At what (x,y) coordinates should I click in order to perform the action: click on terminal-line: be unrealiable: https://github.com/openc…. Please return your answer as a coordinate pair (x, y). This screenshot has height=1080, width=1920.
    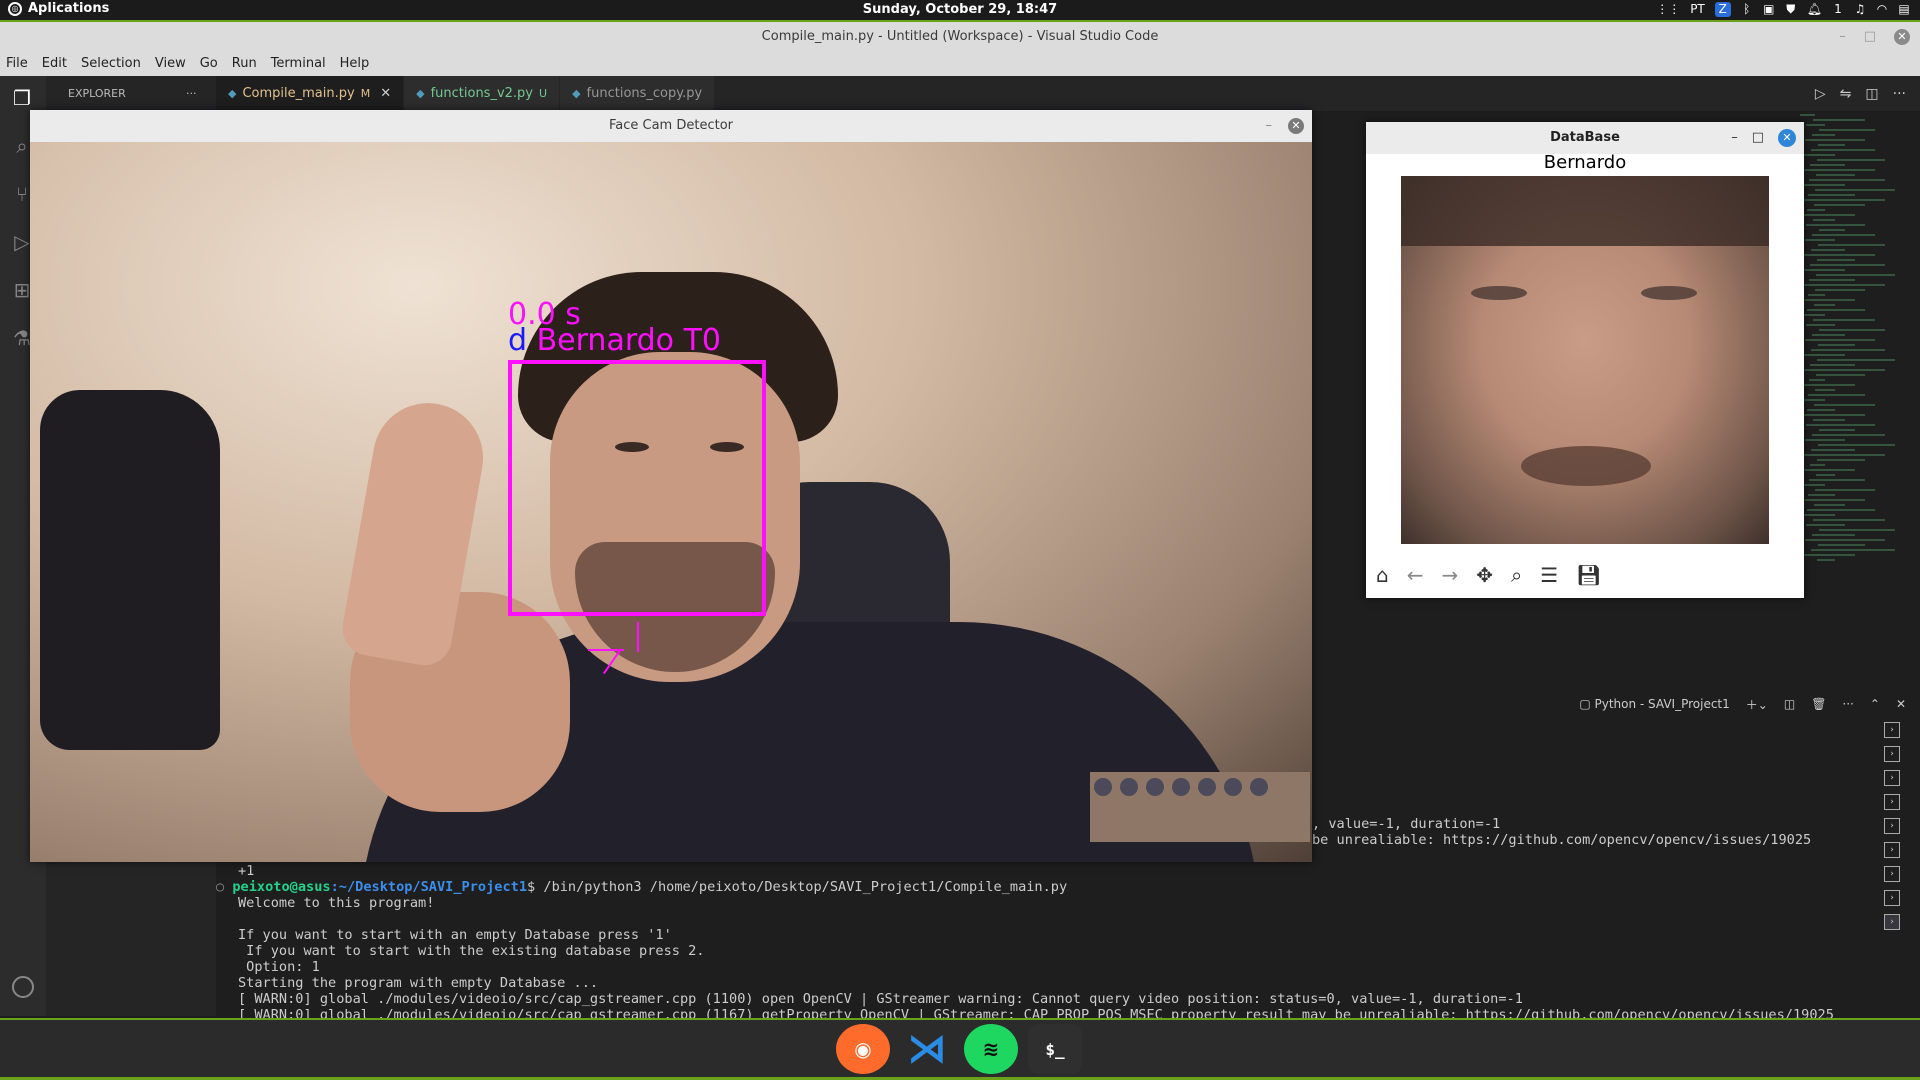
    Looking at the image, I should click on (1562, 840).